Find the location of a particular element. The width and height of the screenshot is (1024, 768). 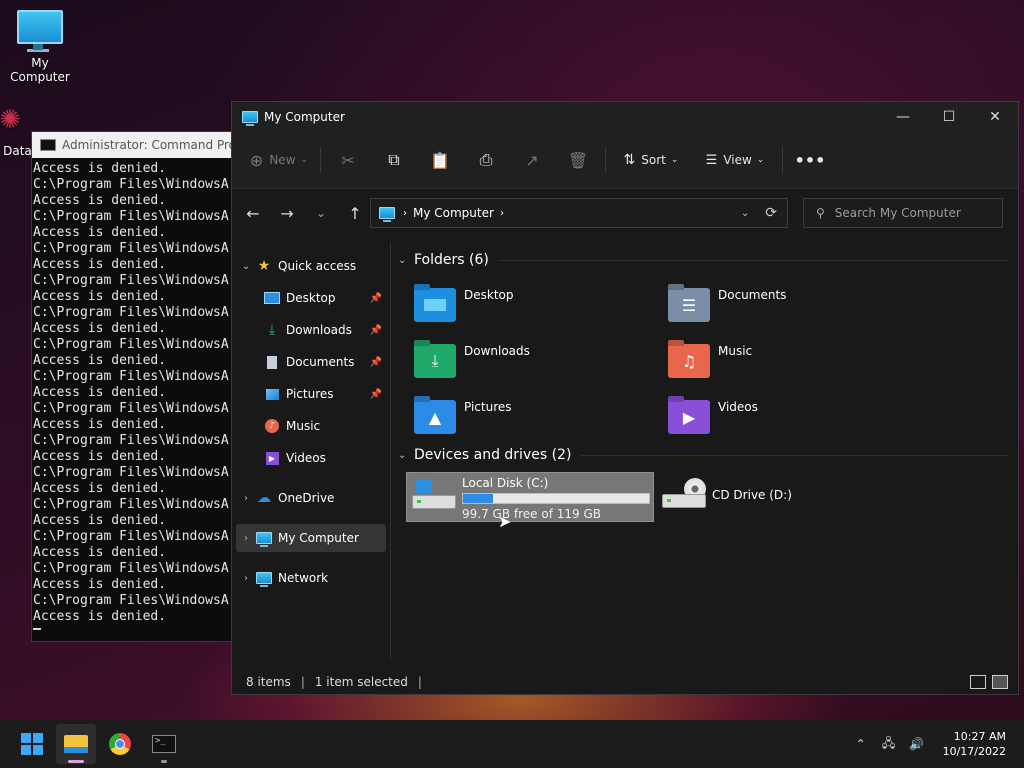

close-button: ✕ is located at coordinates (995, 117).